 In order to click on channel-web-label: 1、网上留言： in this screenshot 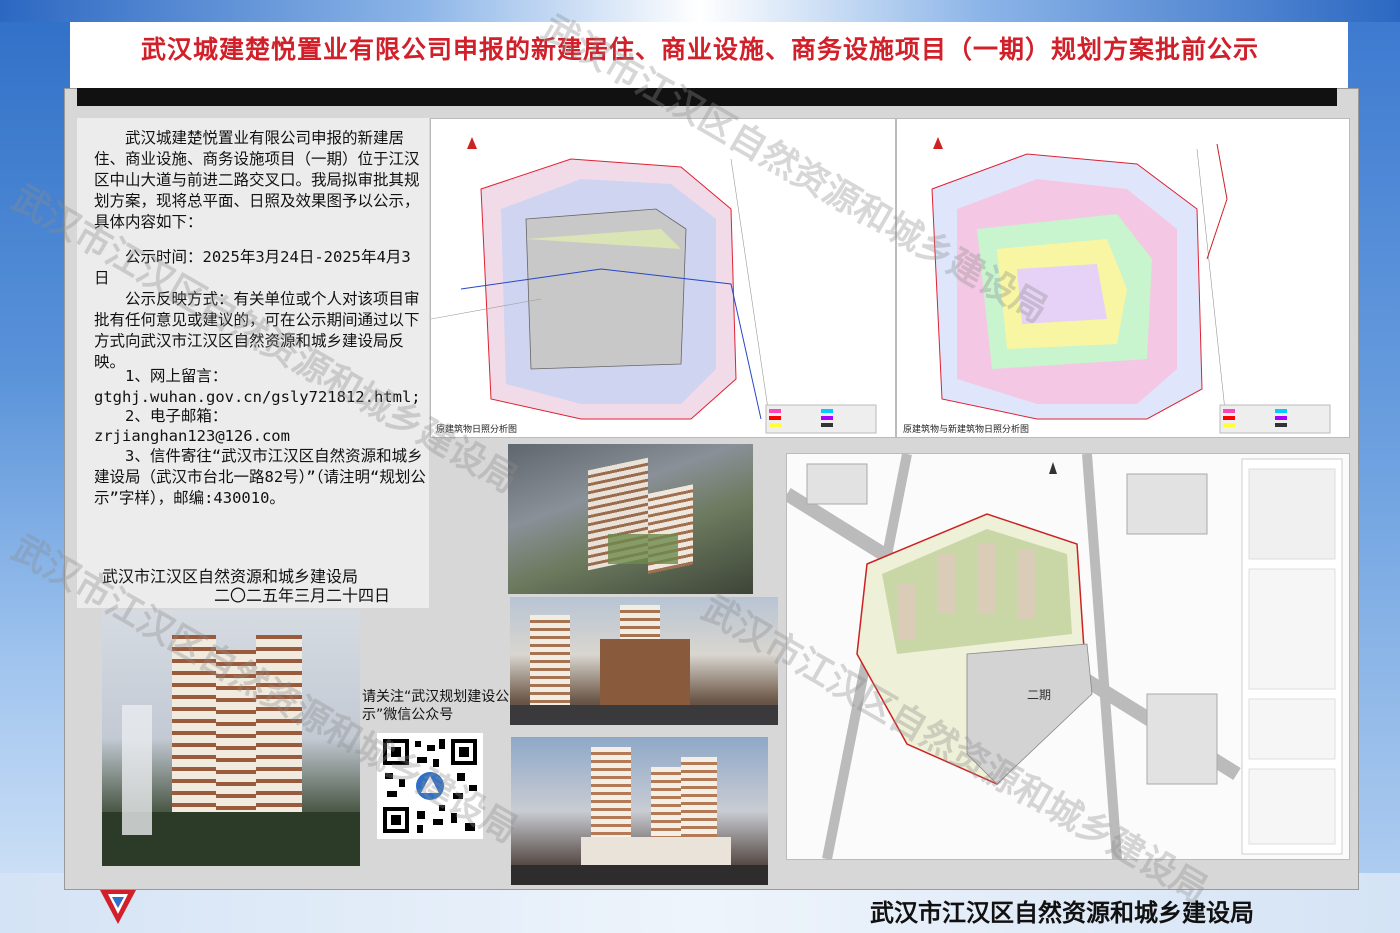, I will do `click(176, 376)`.